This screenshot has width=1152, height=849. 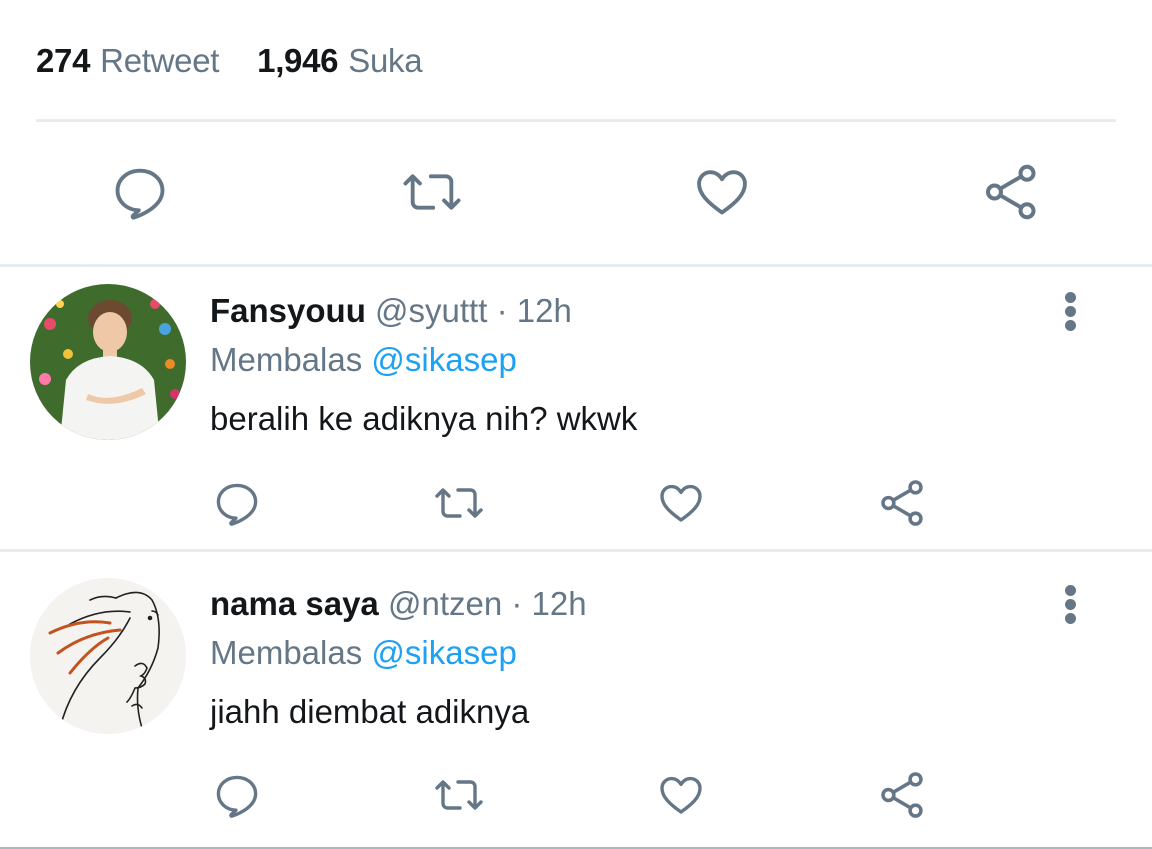 I want to click on reply-text: beralih ke adiknya nih? wkwk, so click(x=424, y=418).